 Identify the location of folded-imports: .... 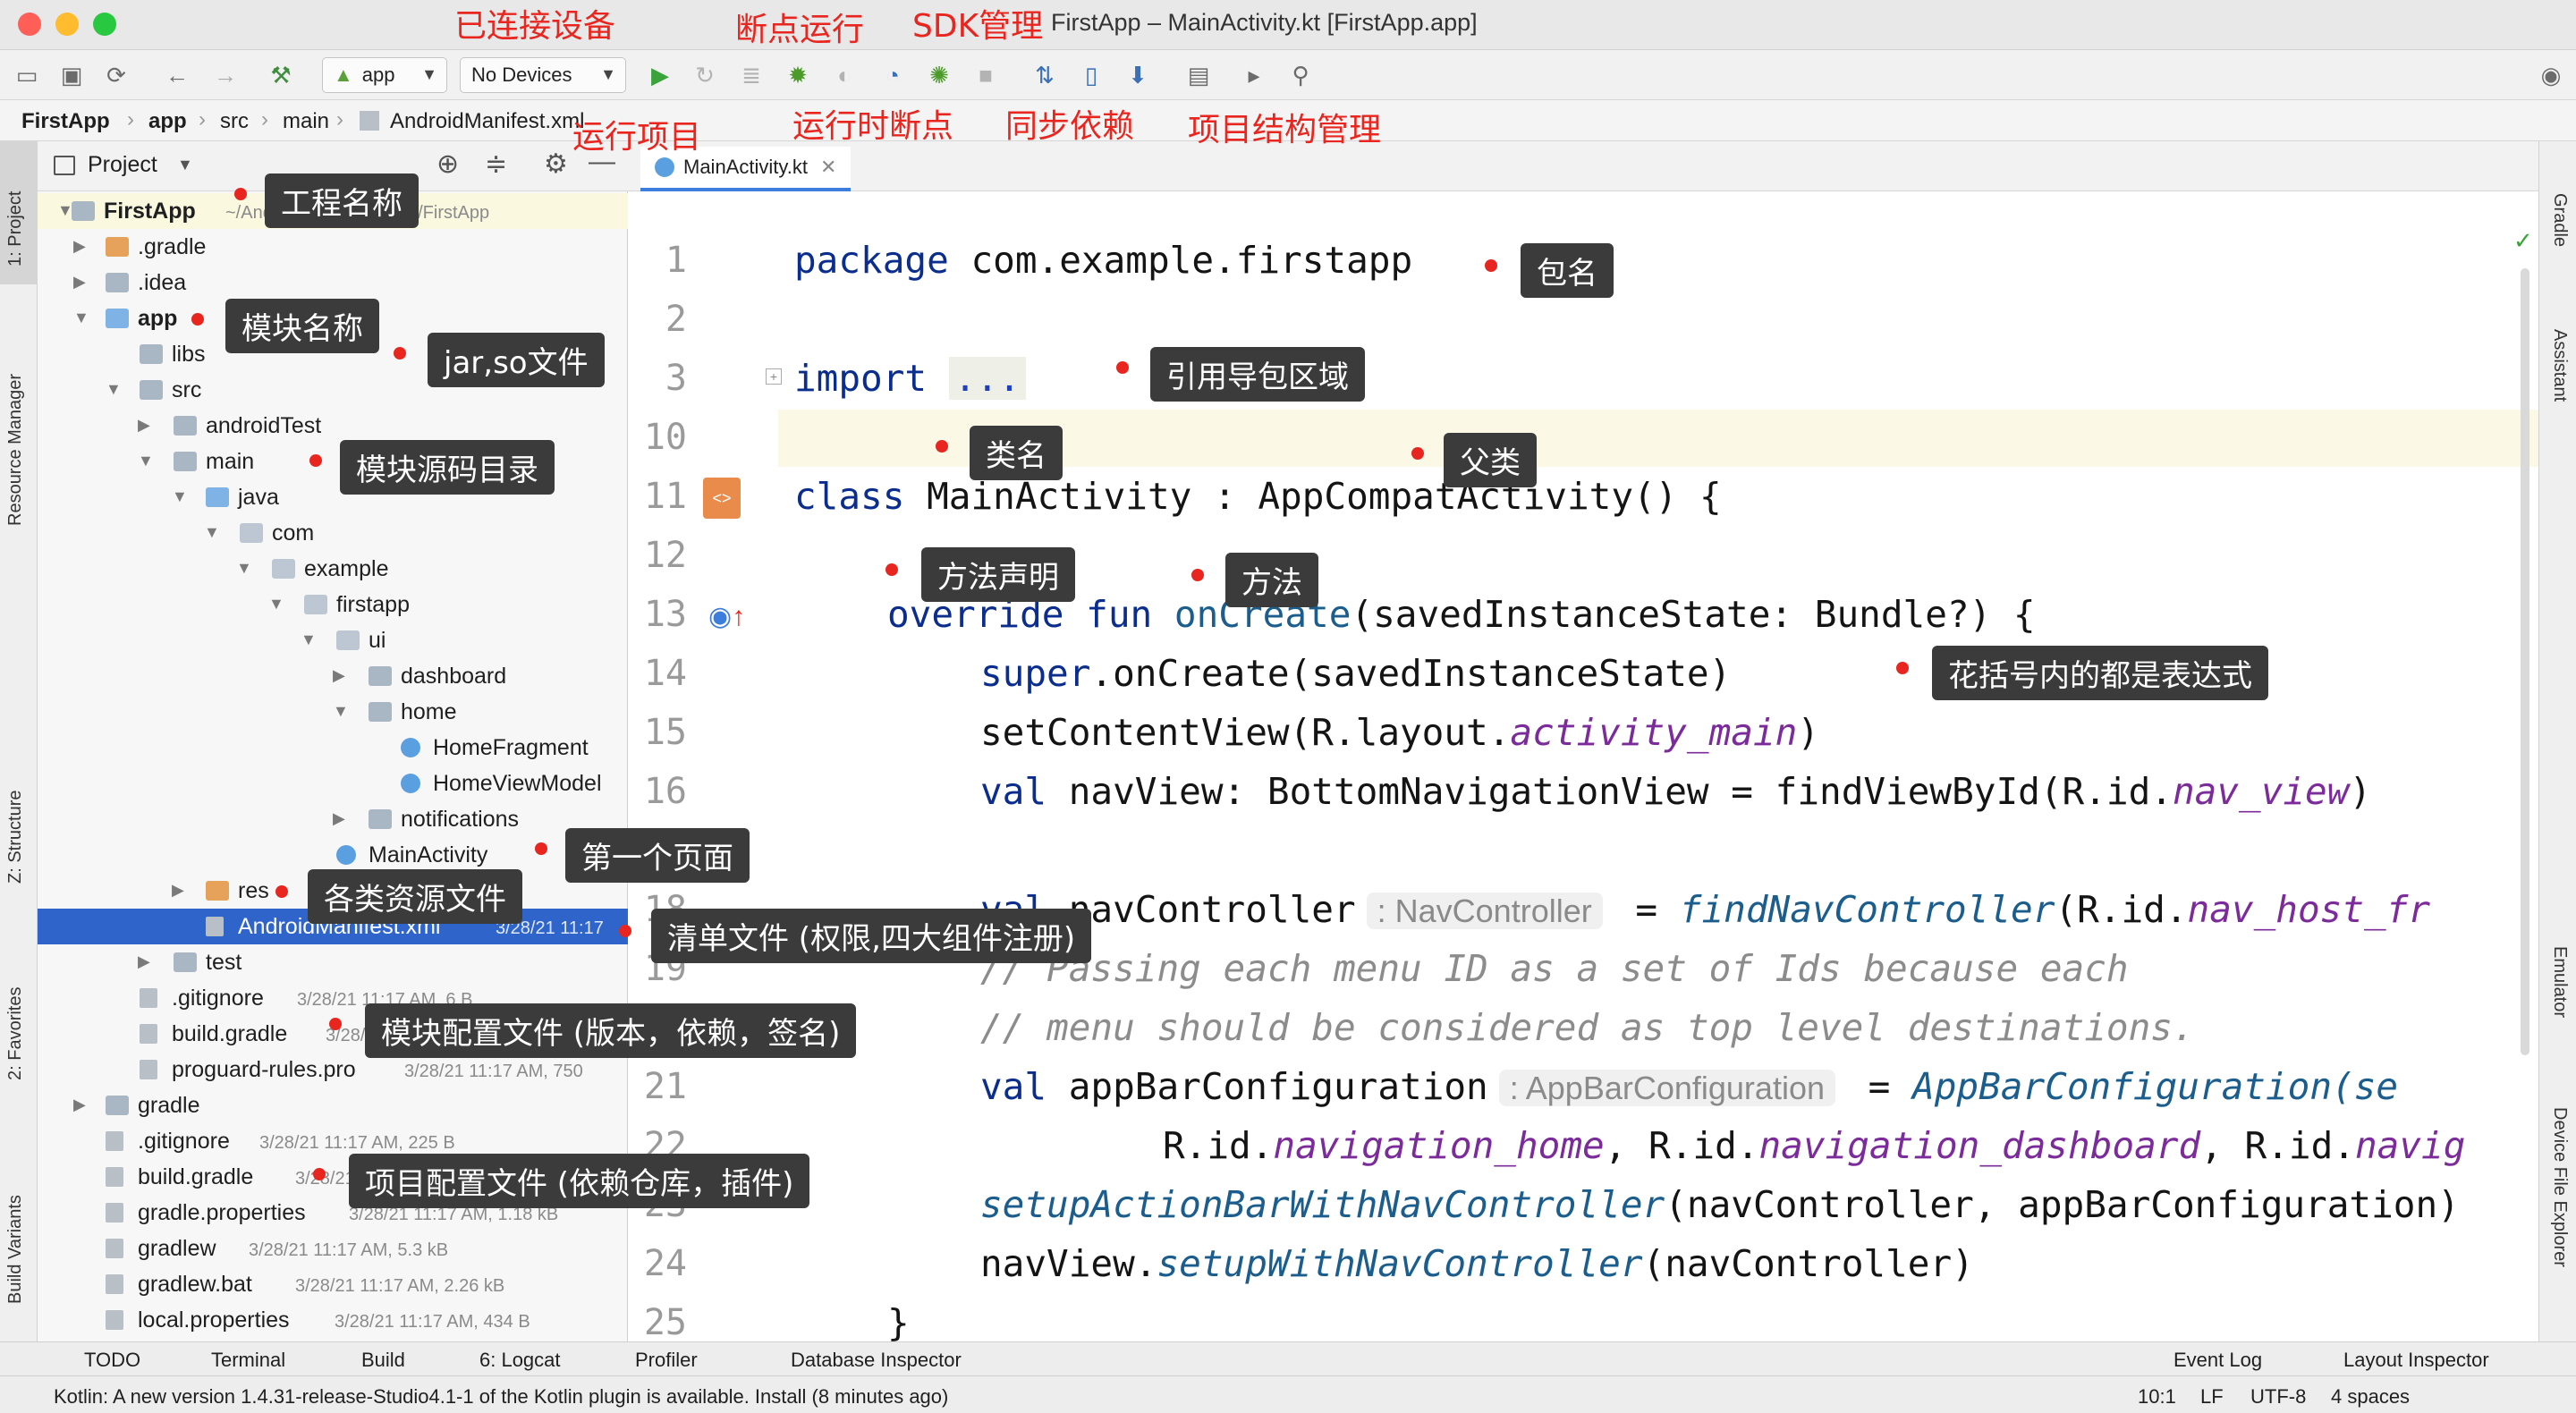
(987, 378).